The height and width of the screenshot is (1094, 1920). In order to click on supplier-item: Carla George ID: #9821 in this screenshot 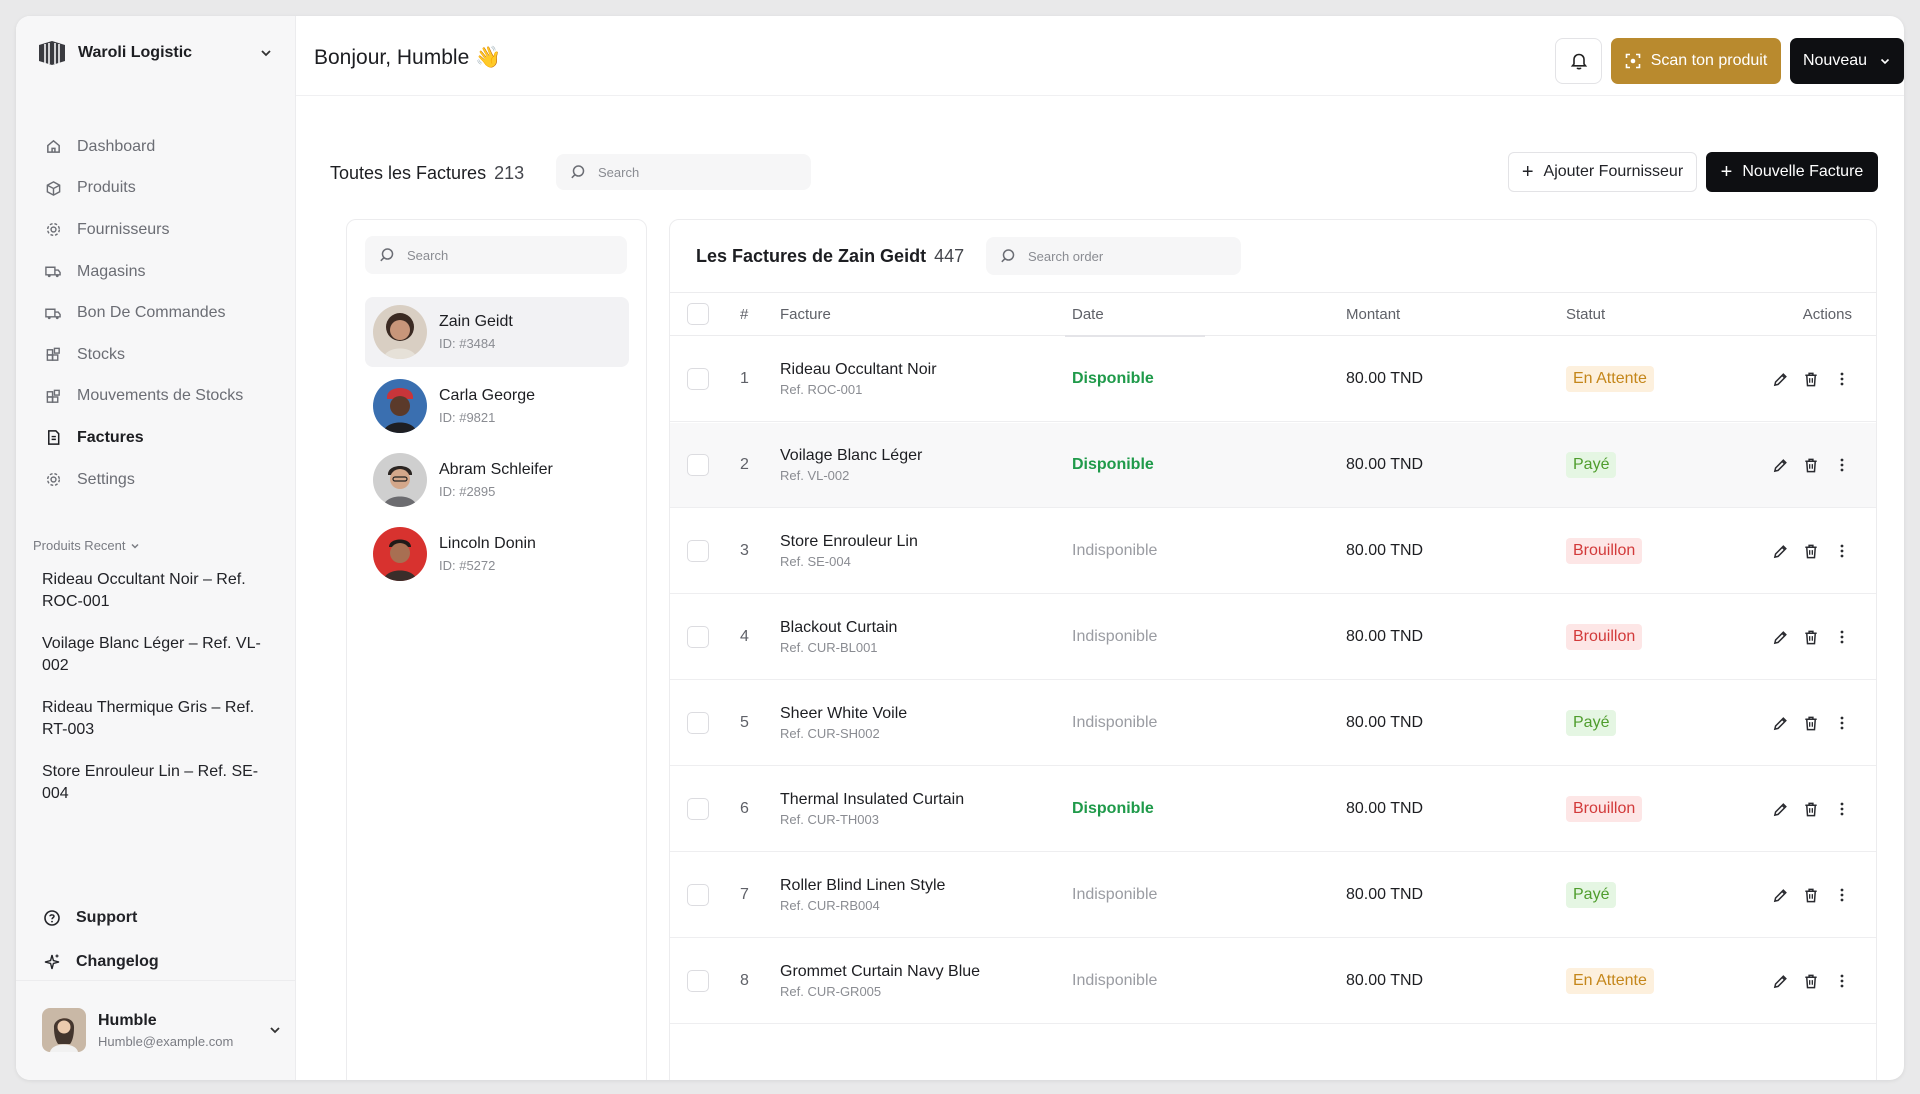, I will do `click(497, 406)`.